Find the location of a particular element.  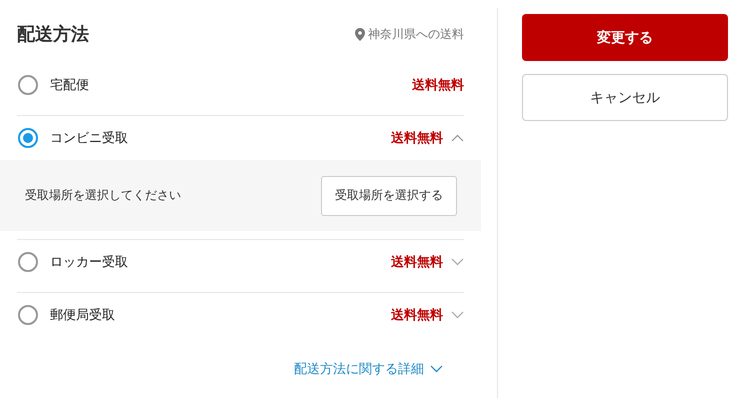

destination-text: 神奈川県への送料 is located at coordinates (416, 34).